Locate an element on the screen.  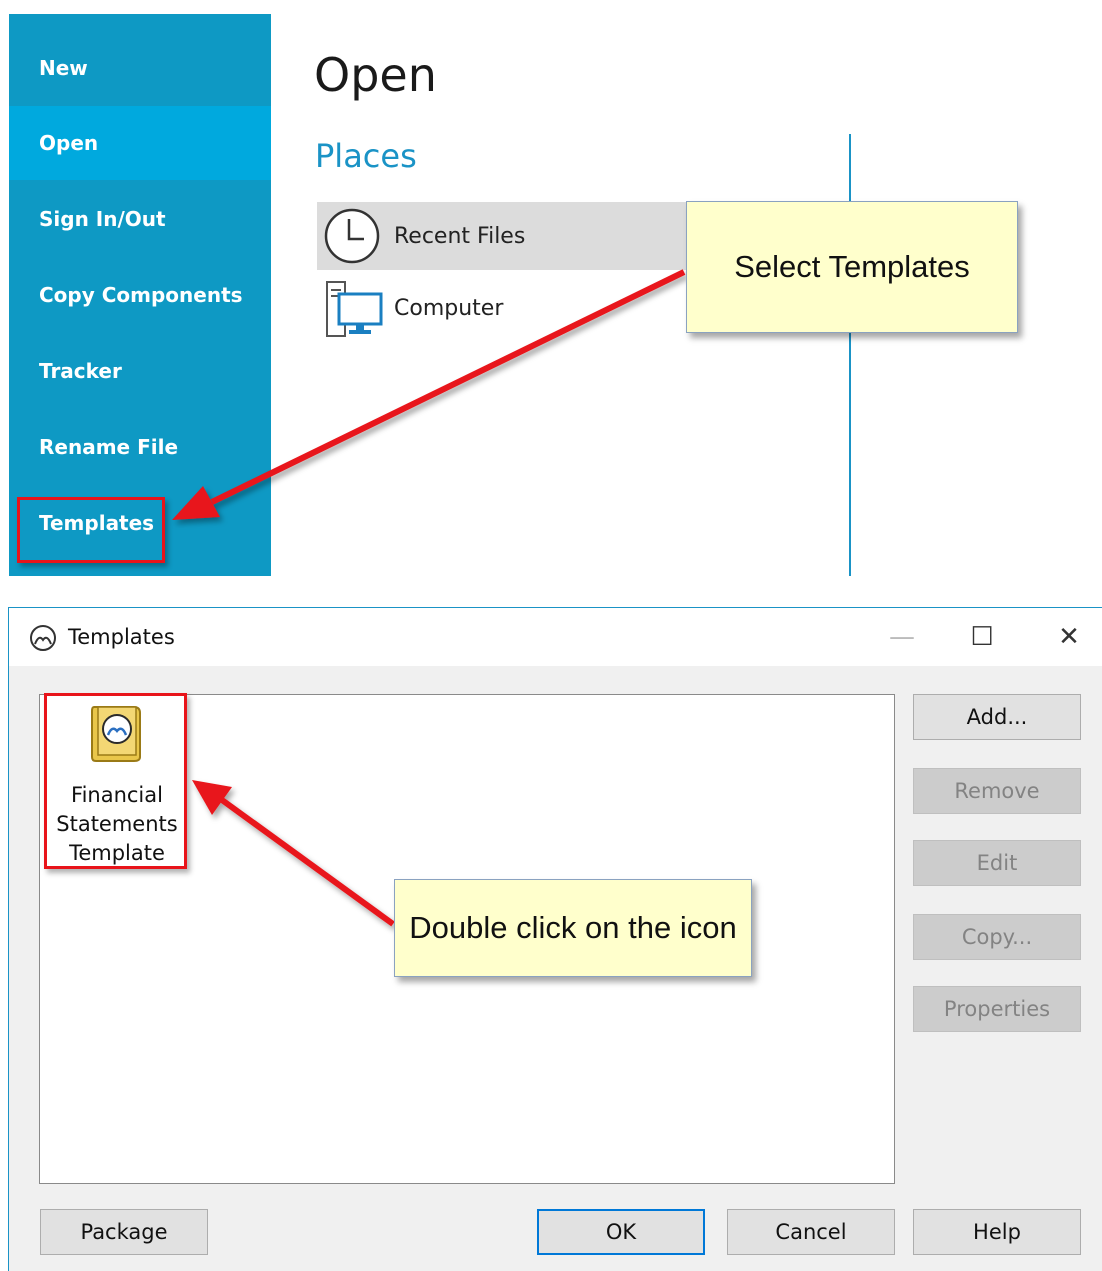
arrow-to-template-icon is located at coordinates (293, 853).